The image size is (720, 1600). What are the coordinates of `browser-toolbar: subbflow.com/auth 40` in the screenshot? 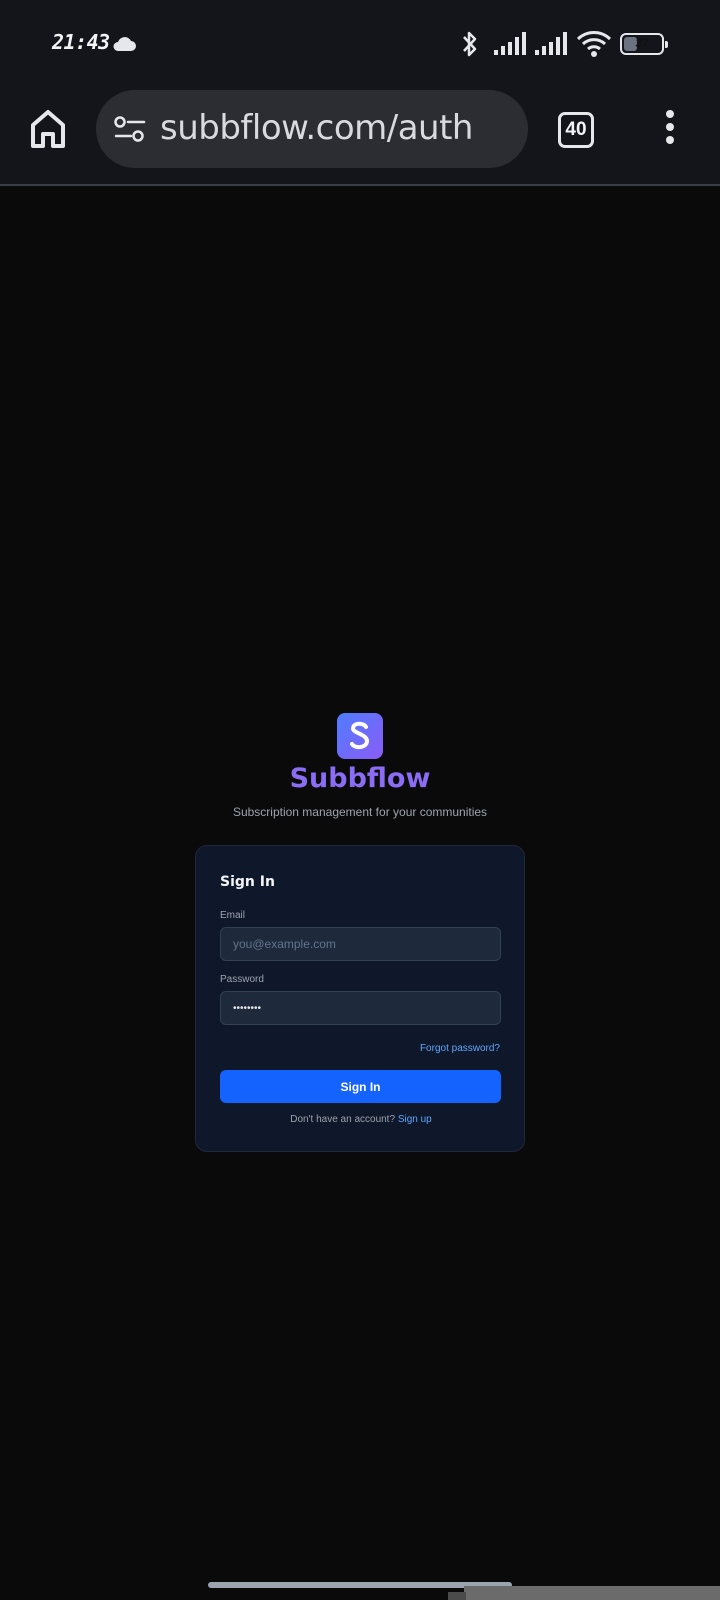 It's located at (360, 137).